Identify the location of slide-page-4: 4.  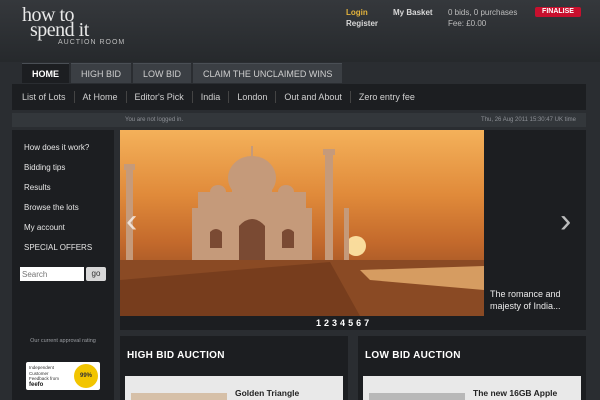
(342, 323).